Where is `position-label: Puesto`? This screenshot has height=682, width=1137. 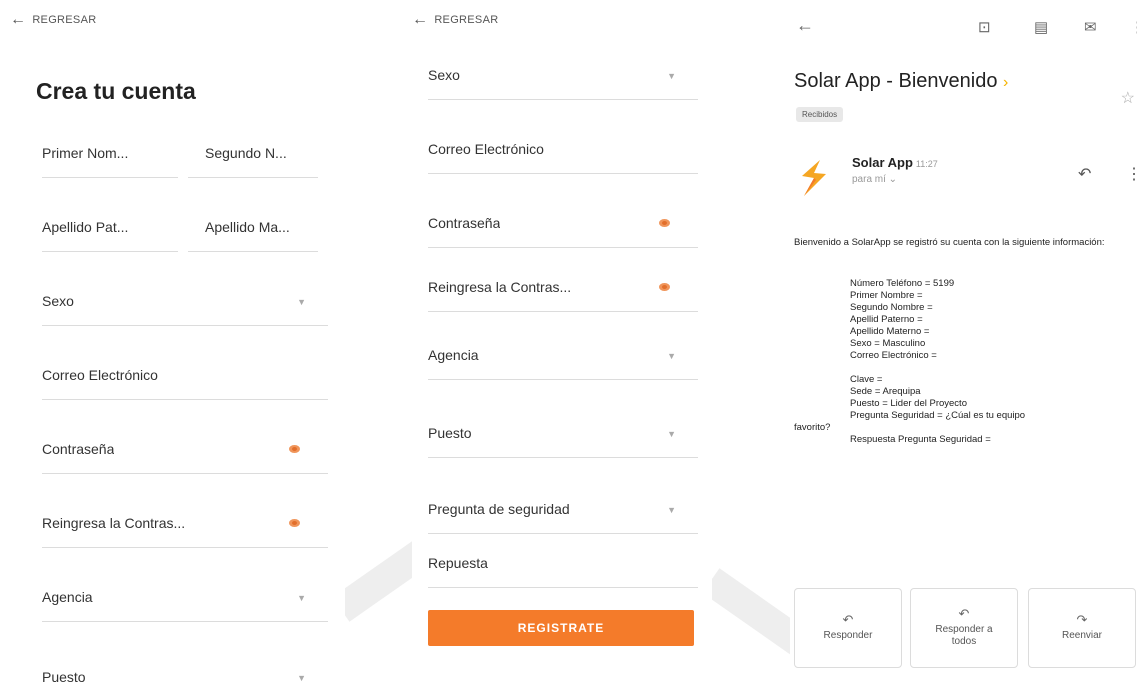 position-label: Puesto is located at coordinates (450, 432).